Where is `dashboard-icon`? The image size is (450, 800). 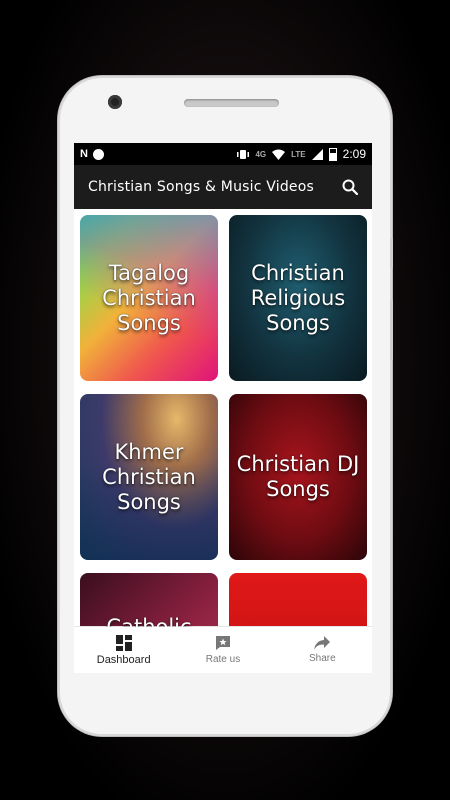 dashboard-icon is located at coordinates (123, 642).